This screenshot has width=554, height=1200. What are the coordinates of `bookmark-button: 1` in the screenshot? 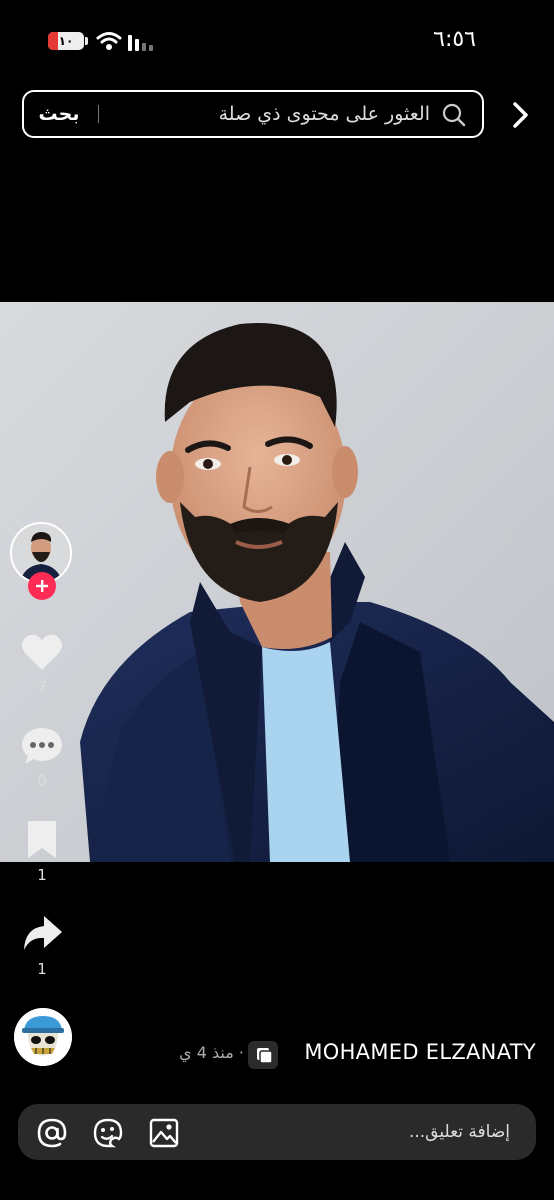 It's located at (42, 852).